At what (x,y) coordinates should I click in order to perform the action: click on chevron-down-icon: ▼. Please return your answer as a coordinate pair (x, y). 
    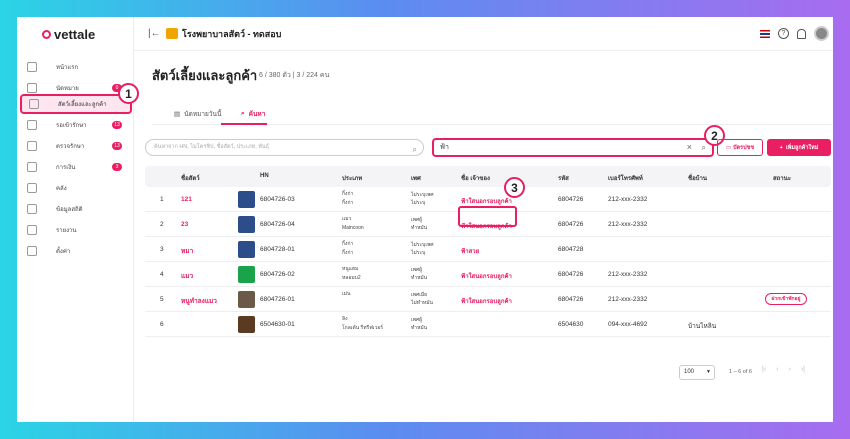
    Looking at the image, I should click on (708, 372).